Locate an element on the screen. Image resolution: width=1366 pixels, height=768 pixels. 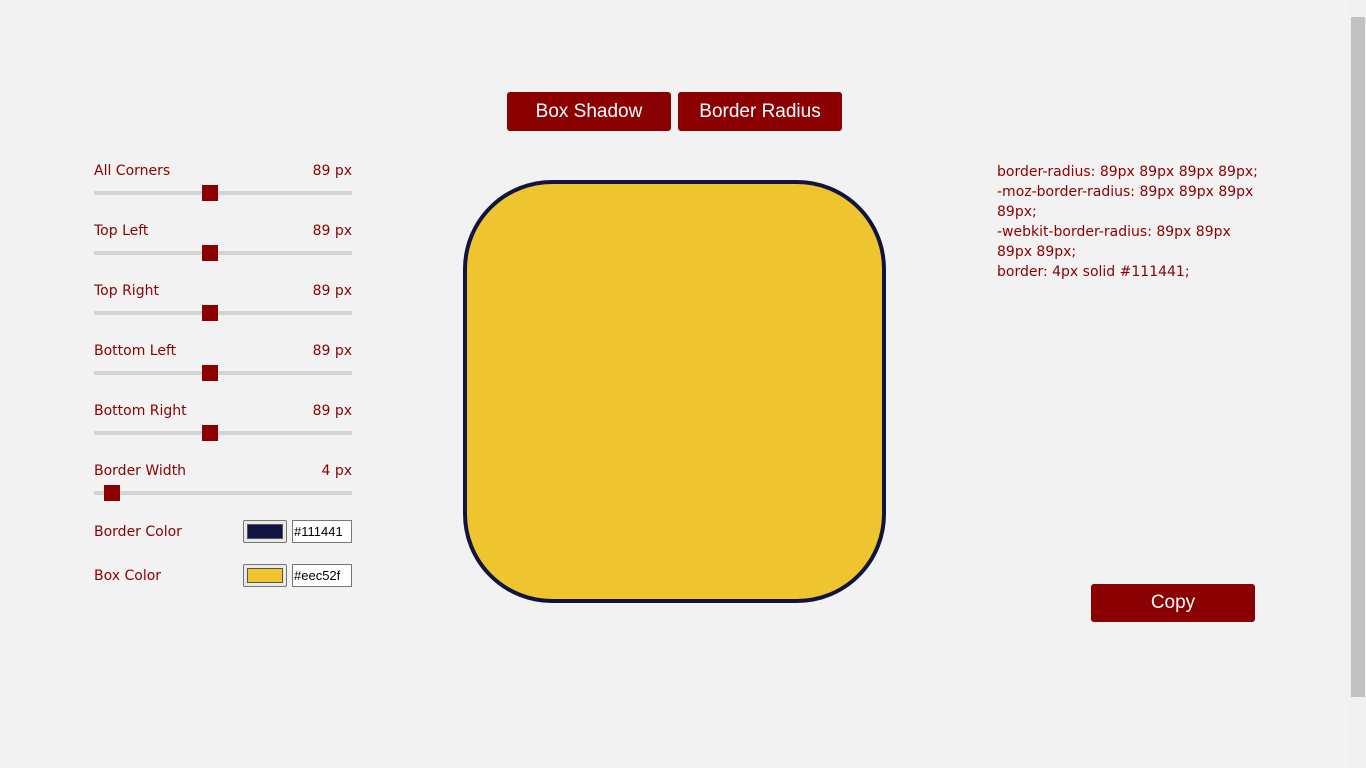
slider-control: All Corners 89 px is located at coordinates (223, 181).